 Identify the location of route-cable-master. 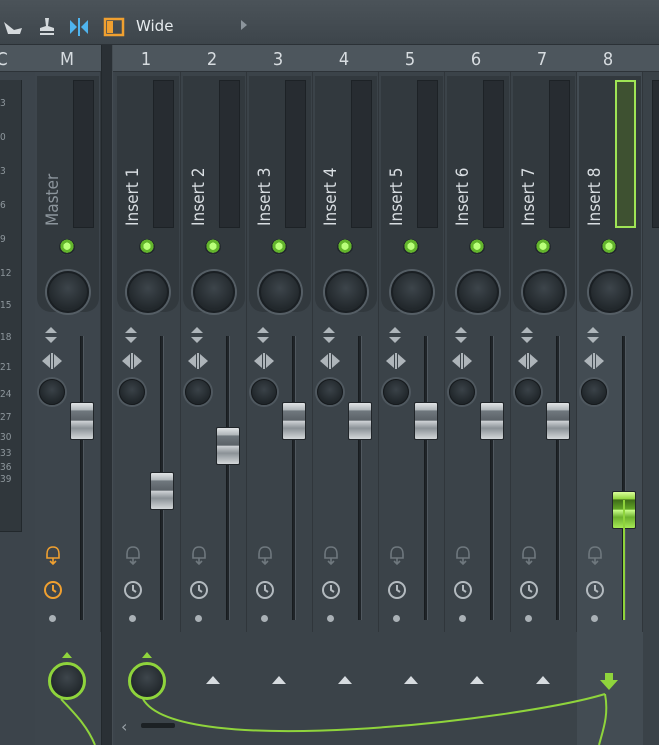
(78, 721).